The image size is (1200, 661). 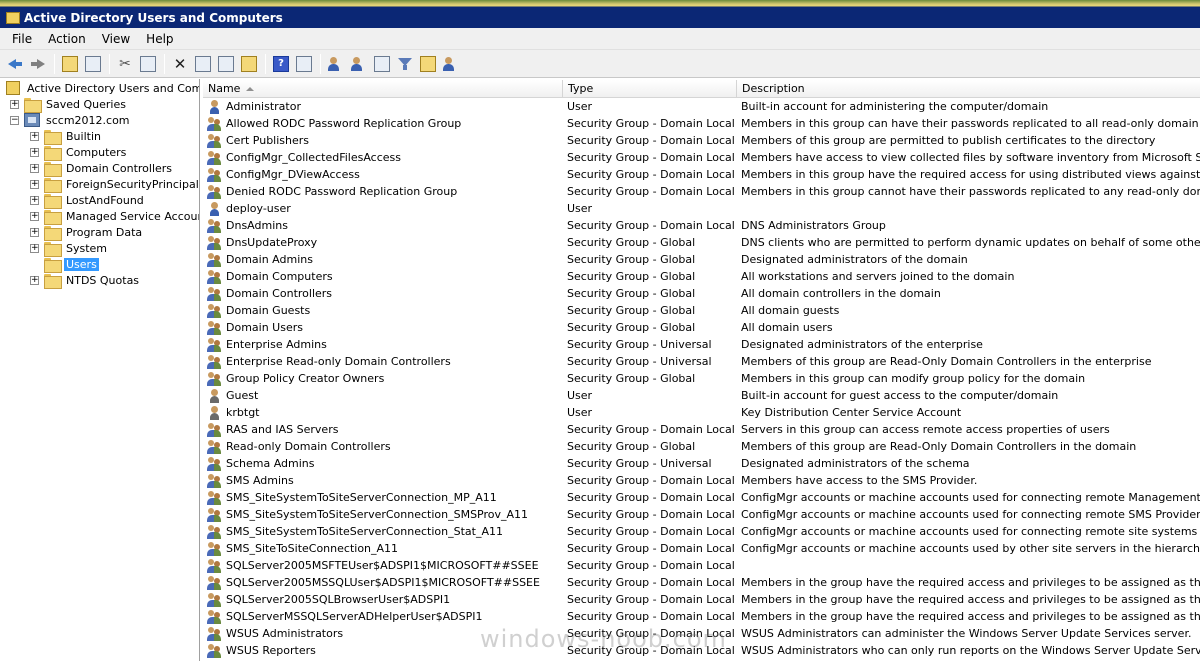 What do you see at coordinates (600, 14) in the screenshot?
I see `title-bar: Active Directory Users and Computers` at bounding box center [600, 14].